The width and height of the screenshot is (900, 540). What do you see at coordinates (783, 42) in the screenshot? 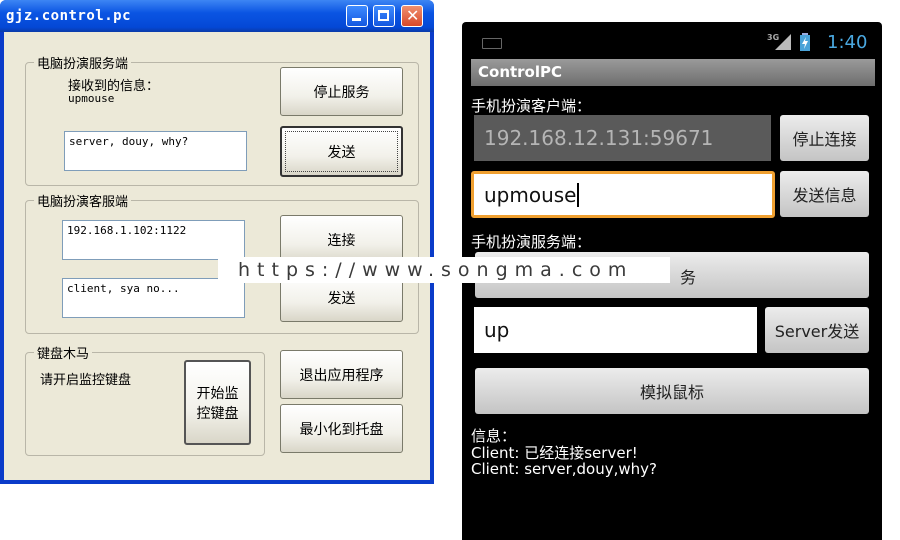
I see `signal-icon` at bounding box center [783, 42].